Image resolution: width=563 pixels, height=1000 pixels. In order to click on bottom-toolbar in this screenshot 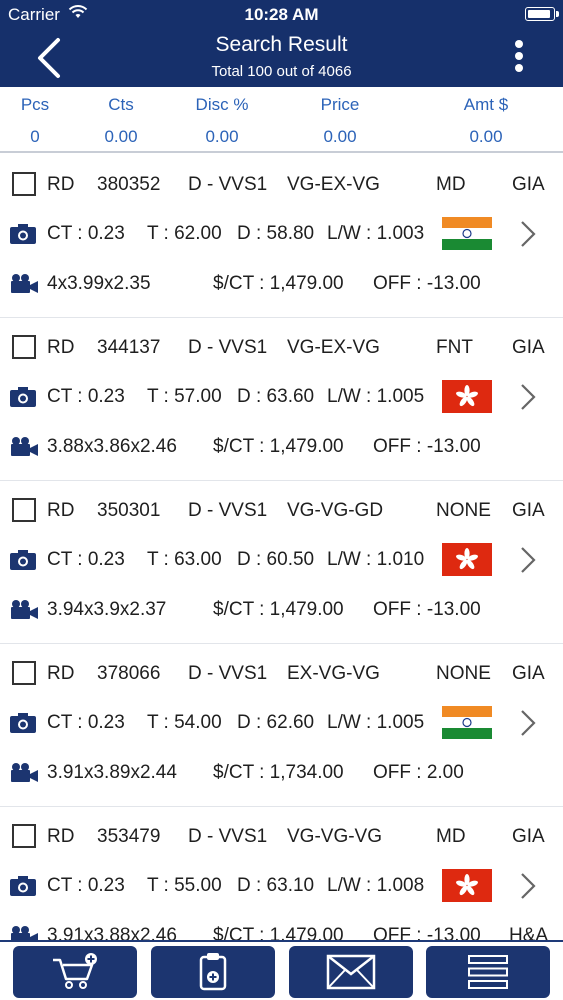, I will do `click(281, 970)`.